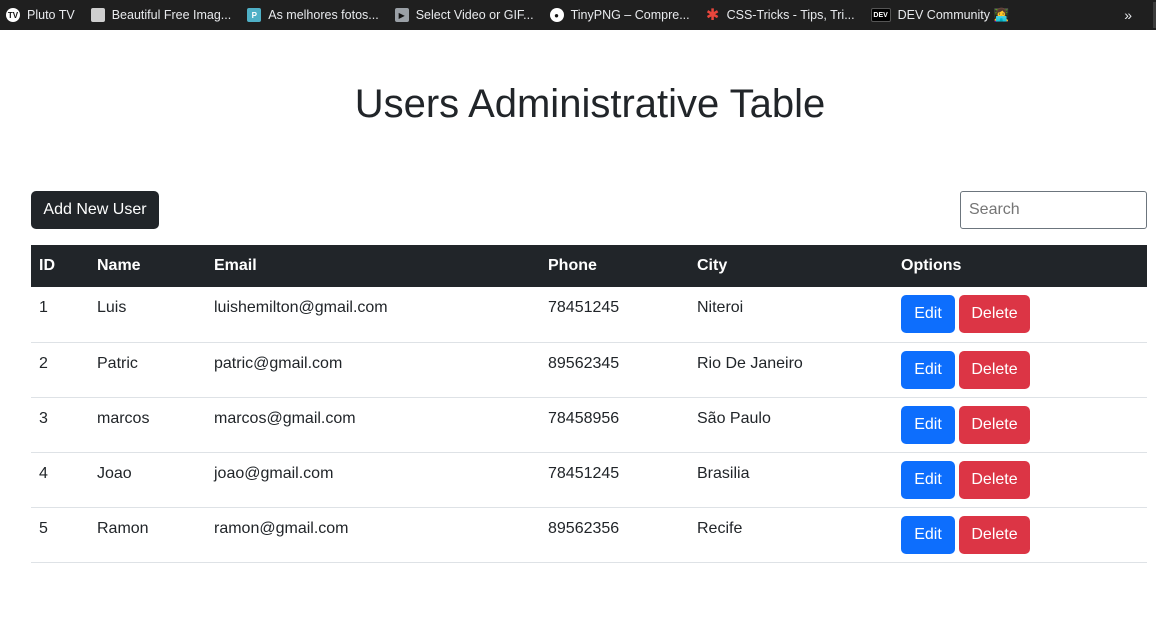 This screenshot has height=625, width=1156. What do you see at coordinates (51, 15) in the screenshot?
I see `bookmark-label: Pluto TV` at bounding box center [51, 15].